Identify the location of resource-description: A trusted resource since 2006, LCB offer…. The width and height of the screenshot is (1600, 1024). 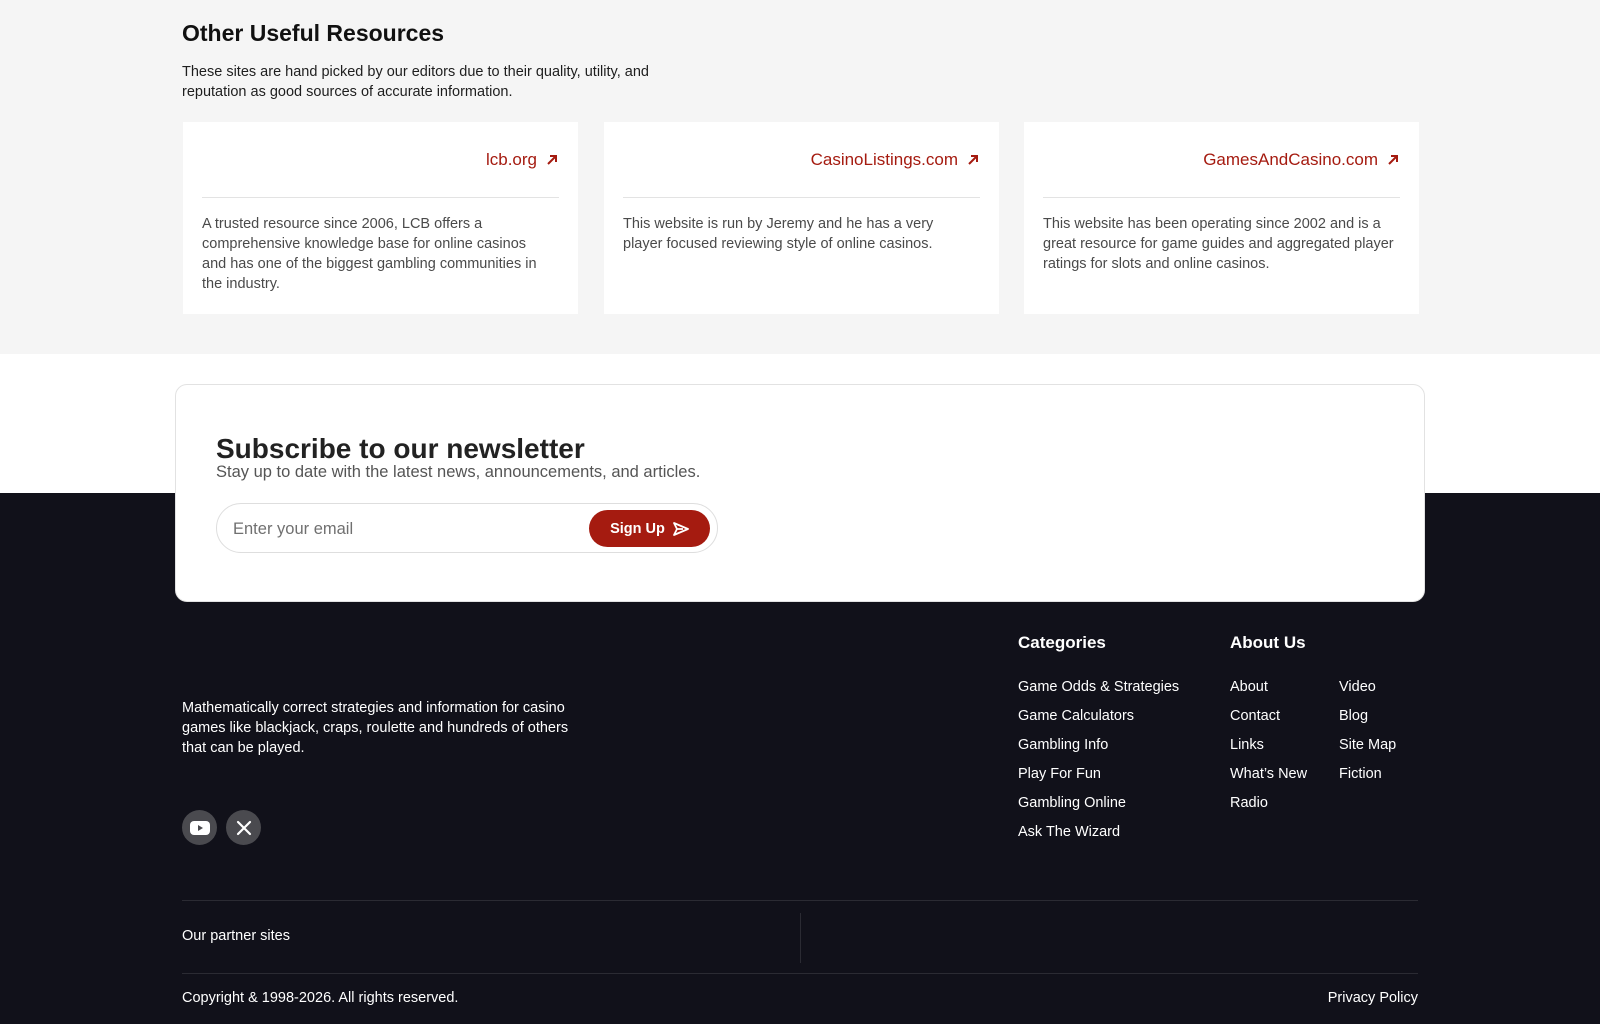
(369, 254).